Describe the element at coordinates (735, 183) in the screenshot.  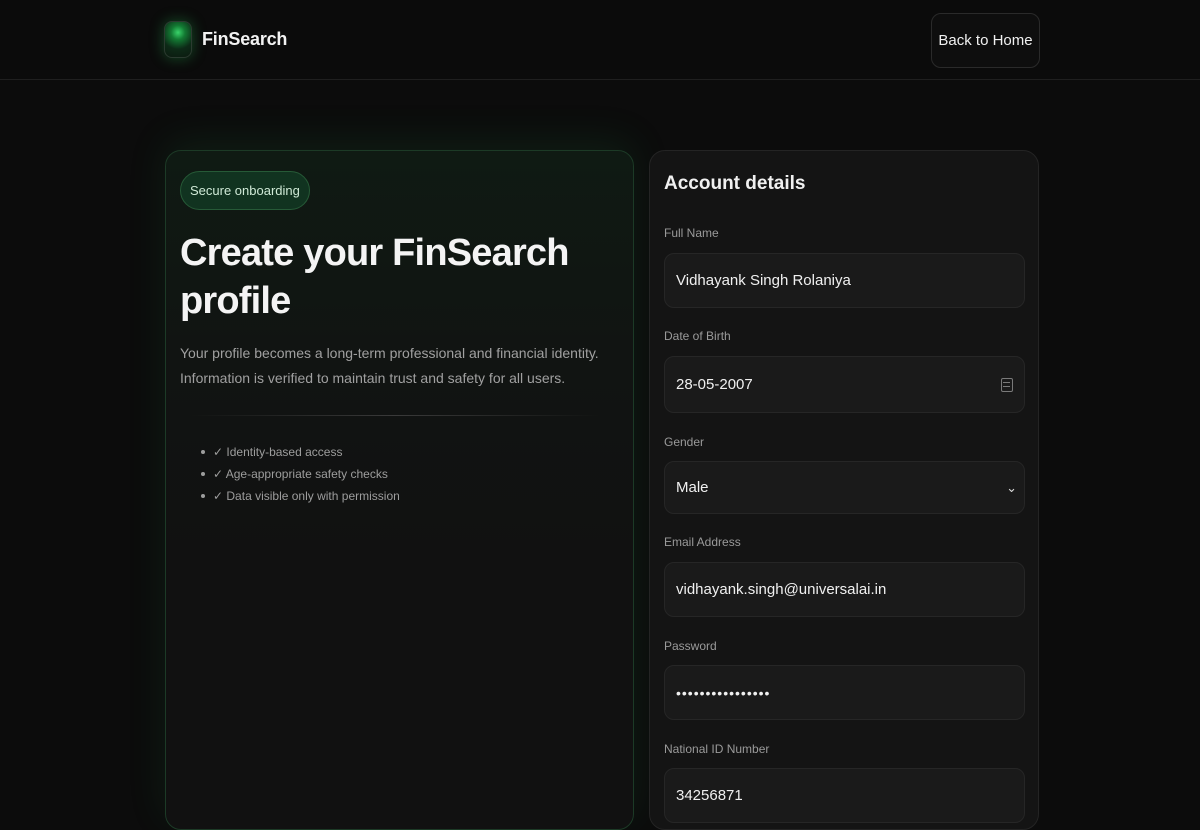
I see `form-title: Account details` at that location.